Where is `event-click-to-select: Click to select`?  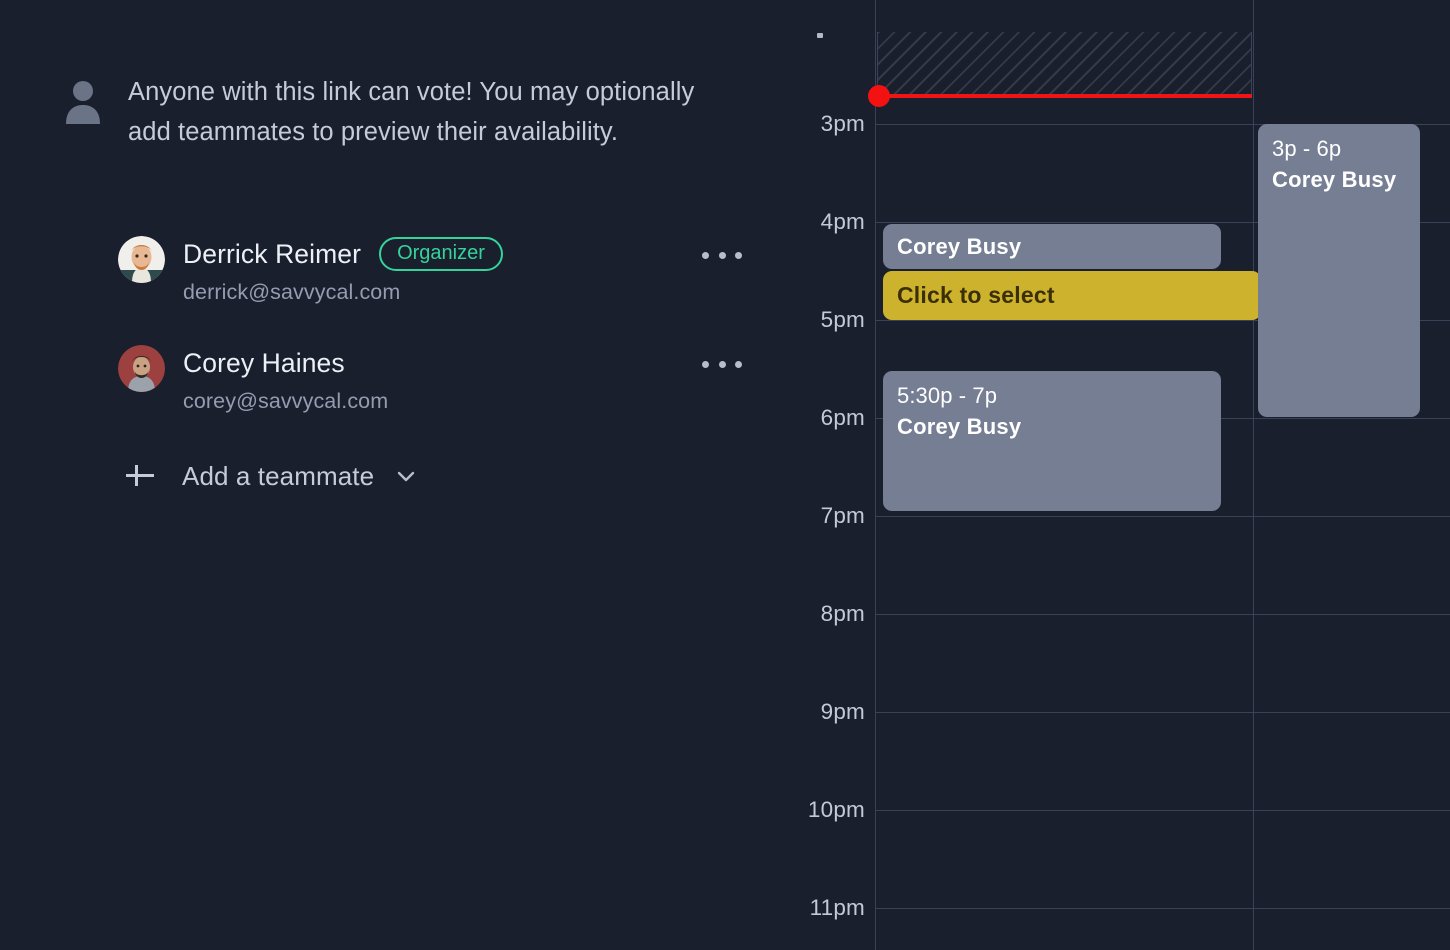 event-click-to-select: Click to select is located at coordinates (1072, 295).